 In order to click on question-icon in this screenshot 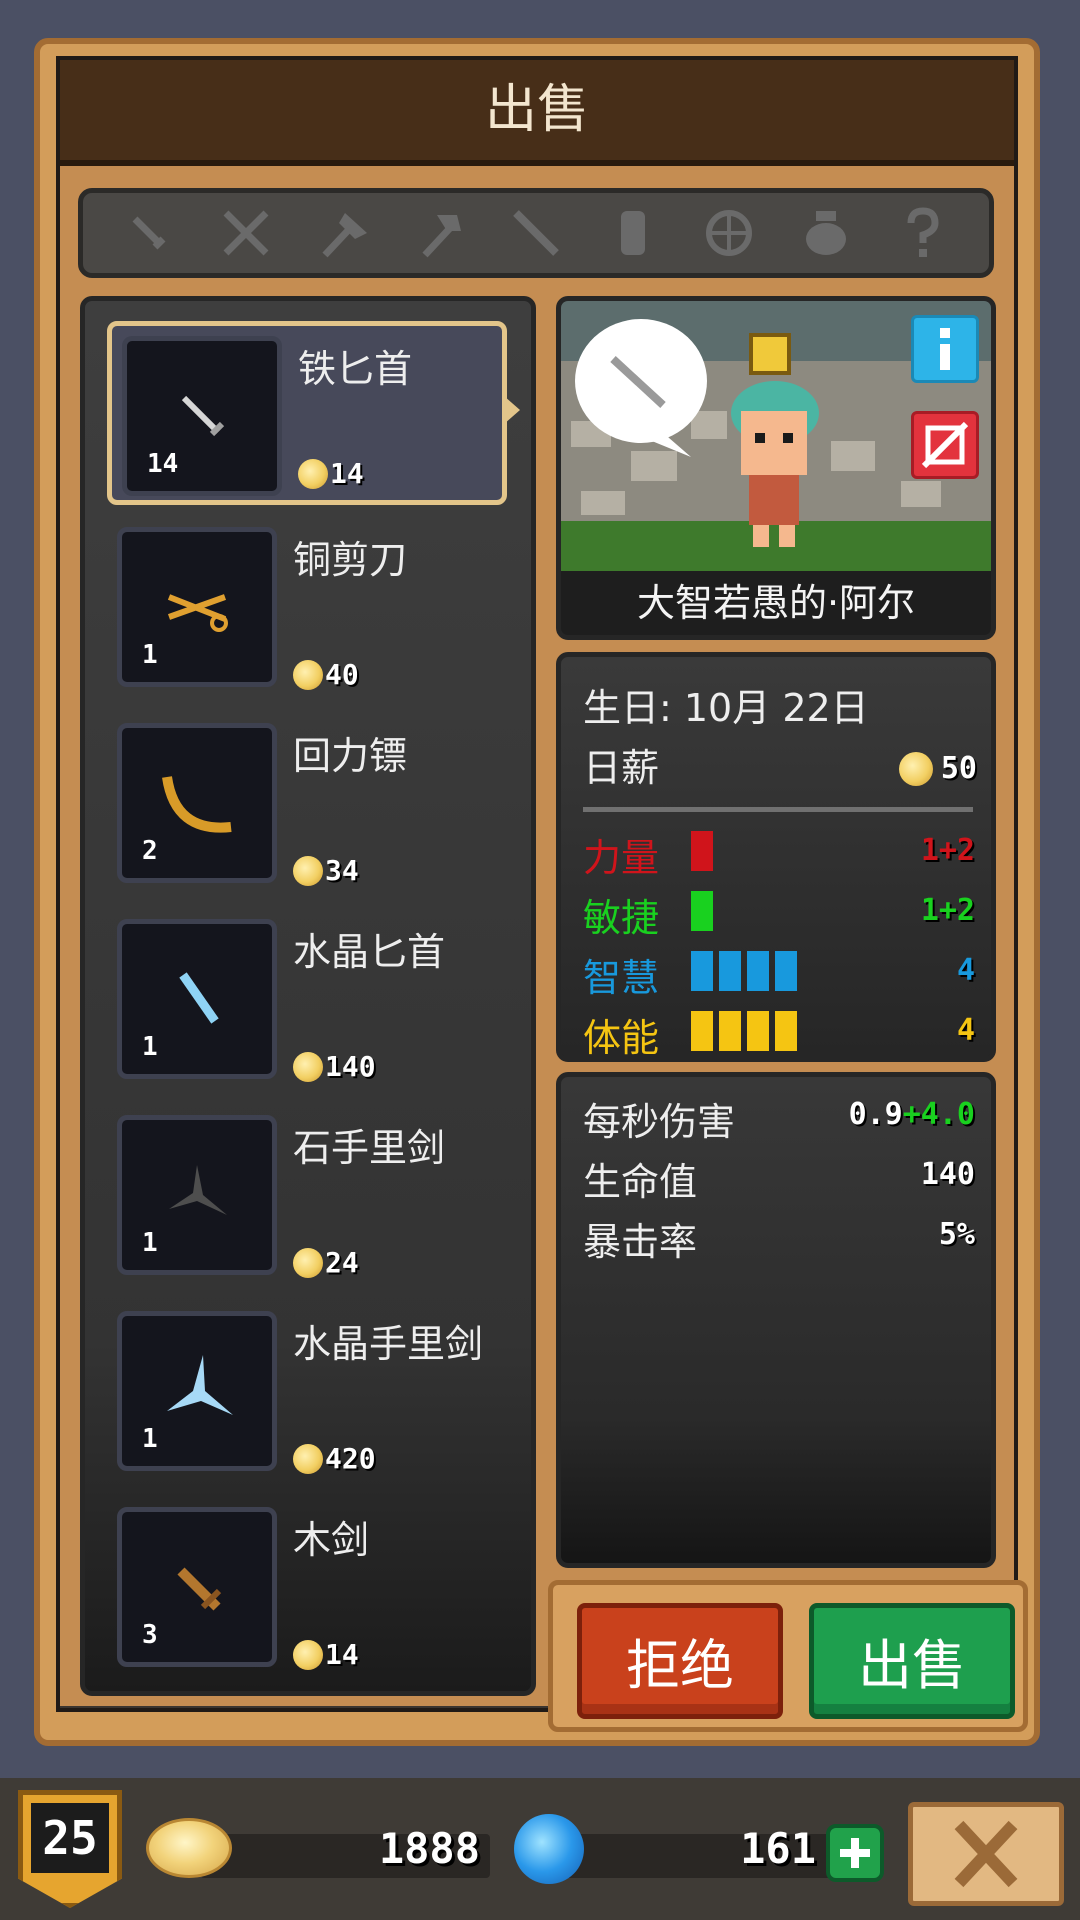, I will do `click(923, 232)`.